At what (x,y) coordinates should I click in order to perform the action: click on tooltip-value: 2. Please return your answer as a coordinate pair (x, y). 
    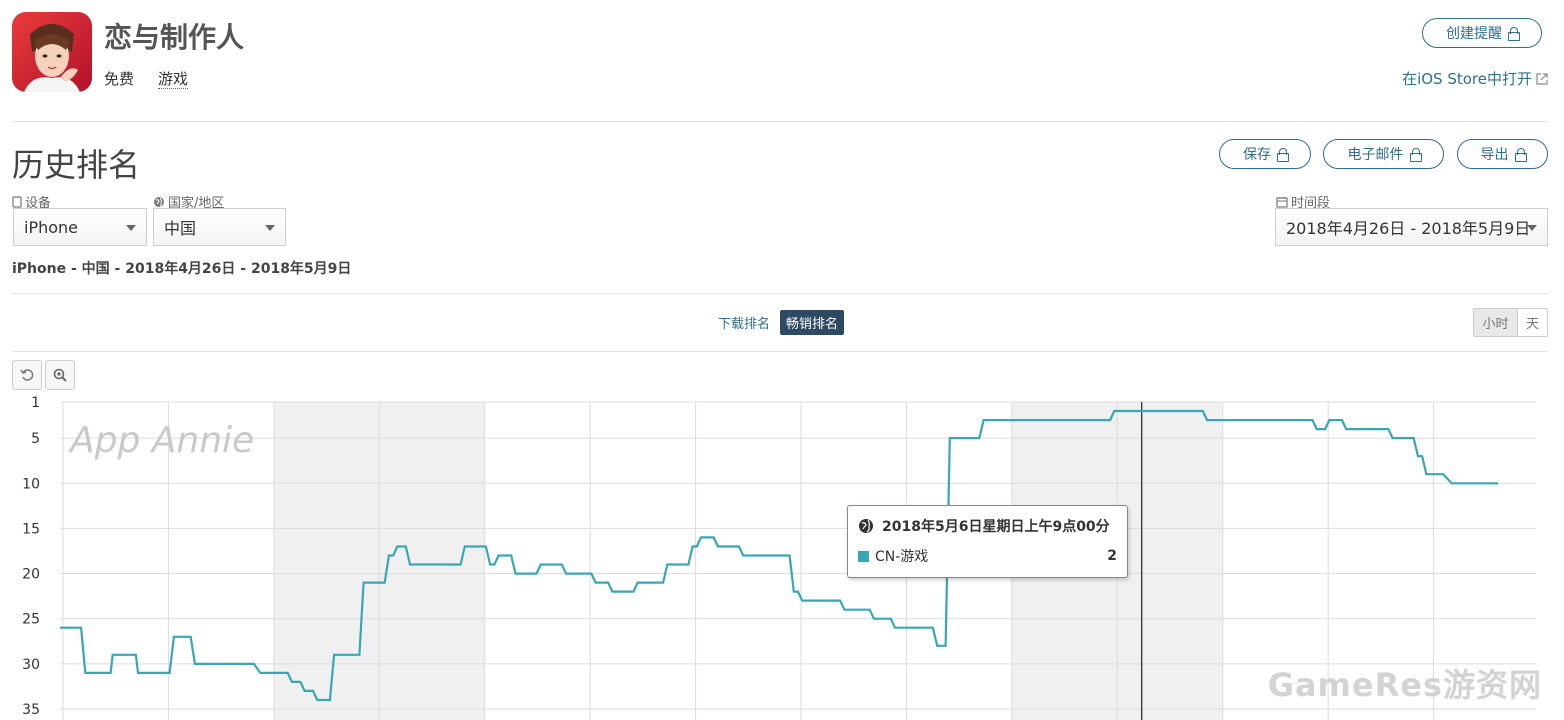
    Looking at the image, I should click on (1112, 556).